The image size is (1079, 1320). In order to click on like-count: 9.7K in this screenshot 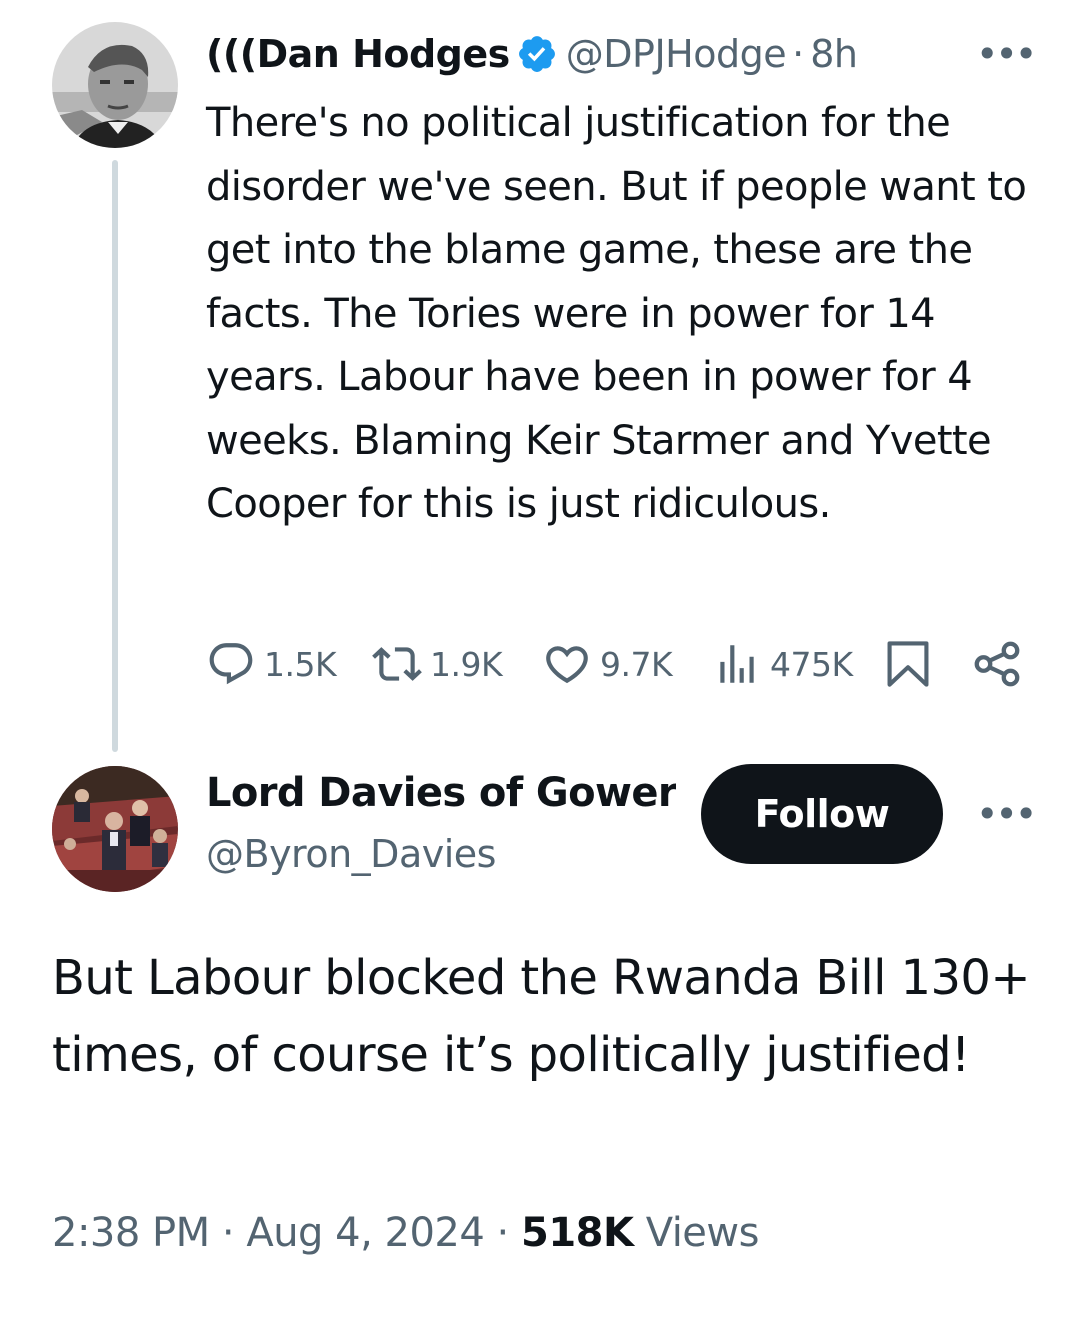, I will do `click(636, 664)`.